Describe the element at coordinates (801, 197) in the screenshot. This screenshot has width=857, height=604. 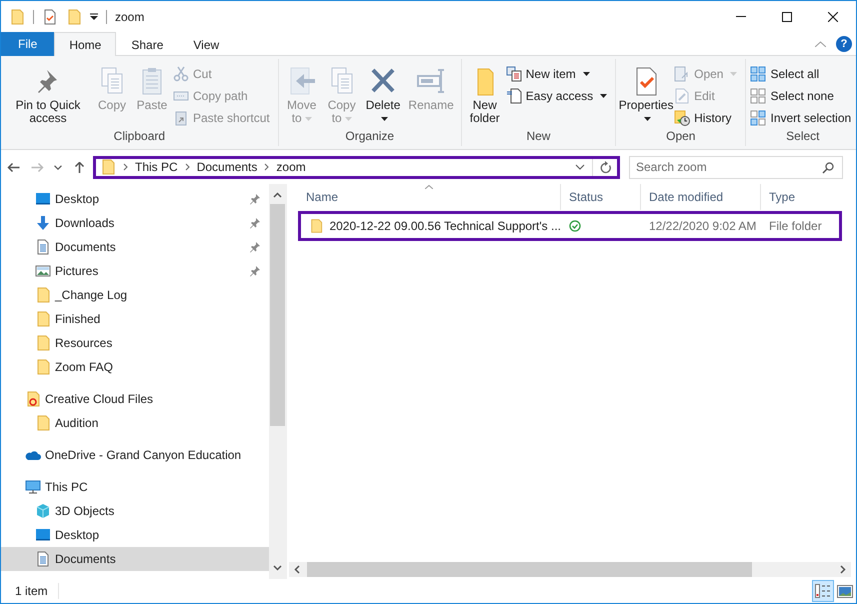
I see `column-header: Type` at that location.